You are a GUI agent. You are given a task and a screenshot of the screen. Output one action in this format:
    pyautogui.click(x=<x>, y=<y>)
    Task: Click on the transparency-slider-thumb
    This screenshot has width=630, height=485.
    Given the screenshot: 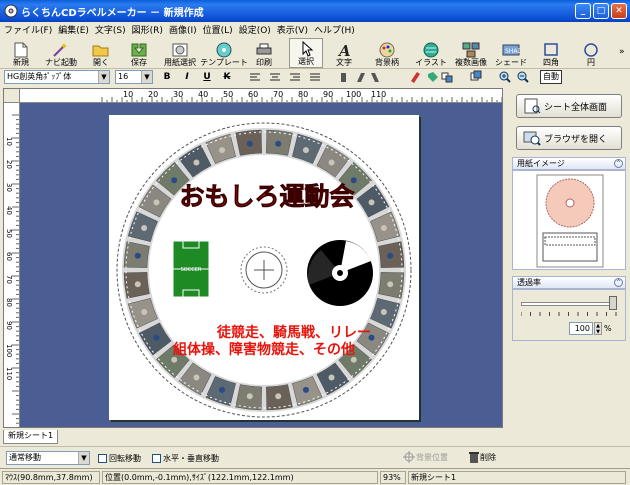 What is the action you would take?
    pyautogui.click(x=613, y=303)
    